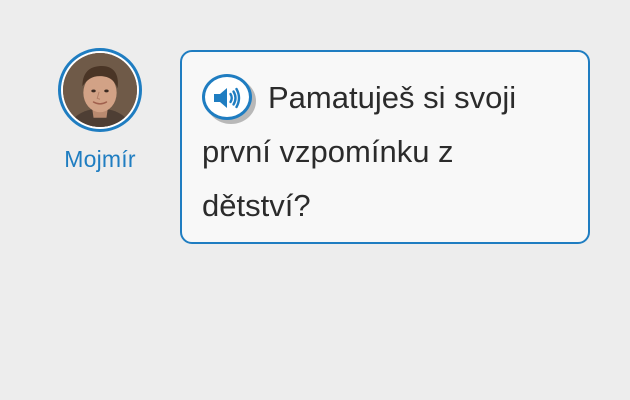 The width and height of the screenshot is (630, 400). I want to click on speaker-panel: Mojmír, so click(100, 110).